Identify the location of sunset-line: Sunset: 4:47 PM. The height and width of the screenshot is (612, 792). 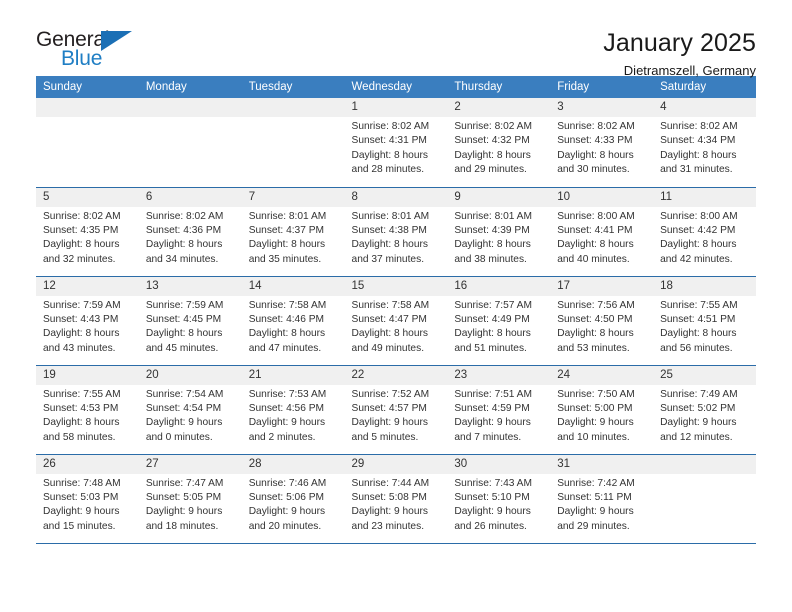
(389, 319).